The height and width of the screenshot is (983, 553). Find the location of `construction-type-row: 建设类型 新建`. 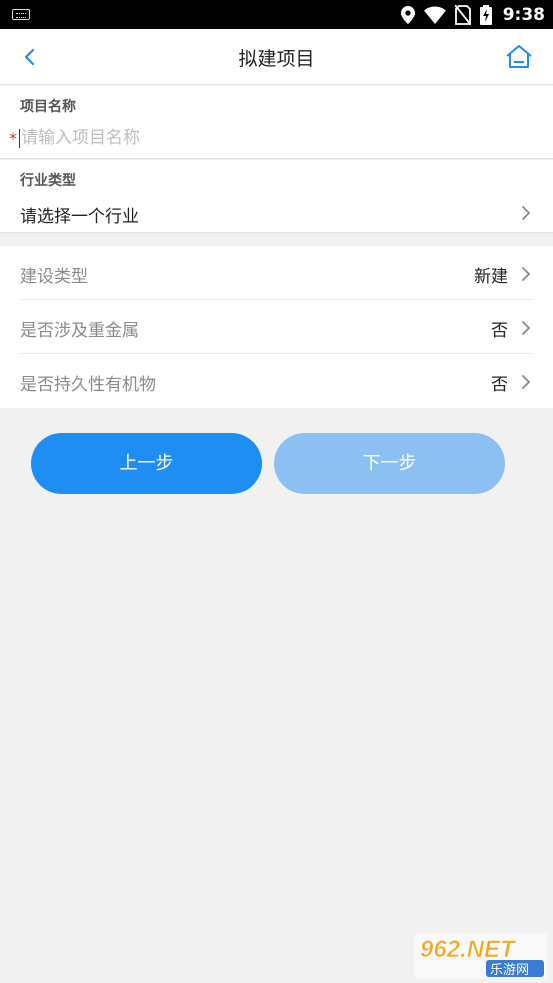

construction-type-row: 建设类型 新建 is located at coordinates (276, 273).